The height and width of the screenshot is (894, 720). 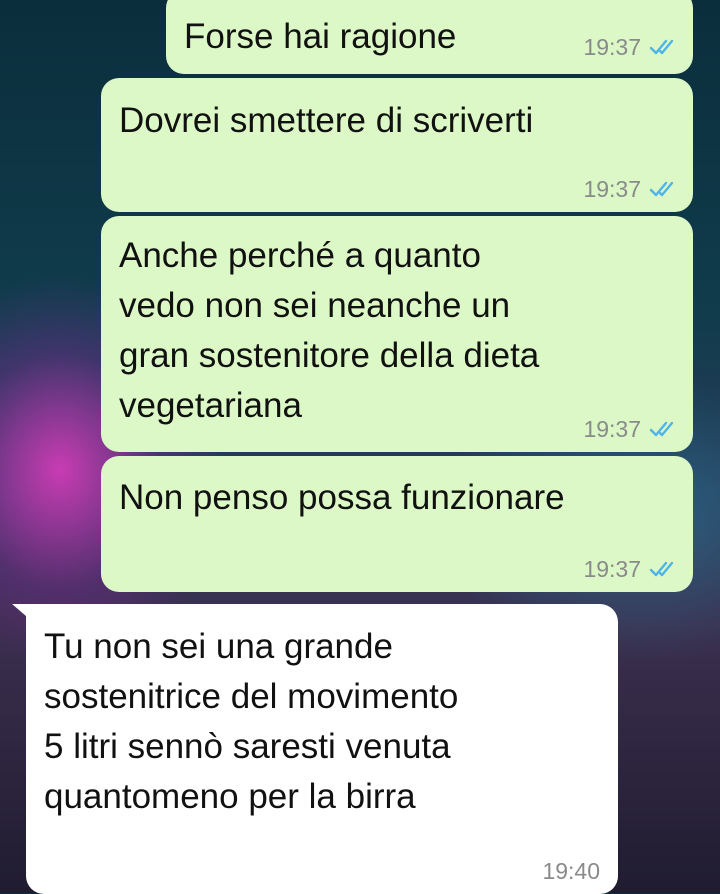 What do you see at coordinates (342, 497) in the screenshot?
I see `message-text: Non penso possa funzionare` at bounding box center [342, 497].